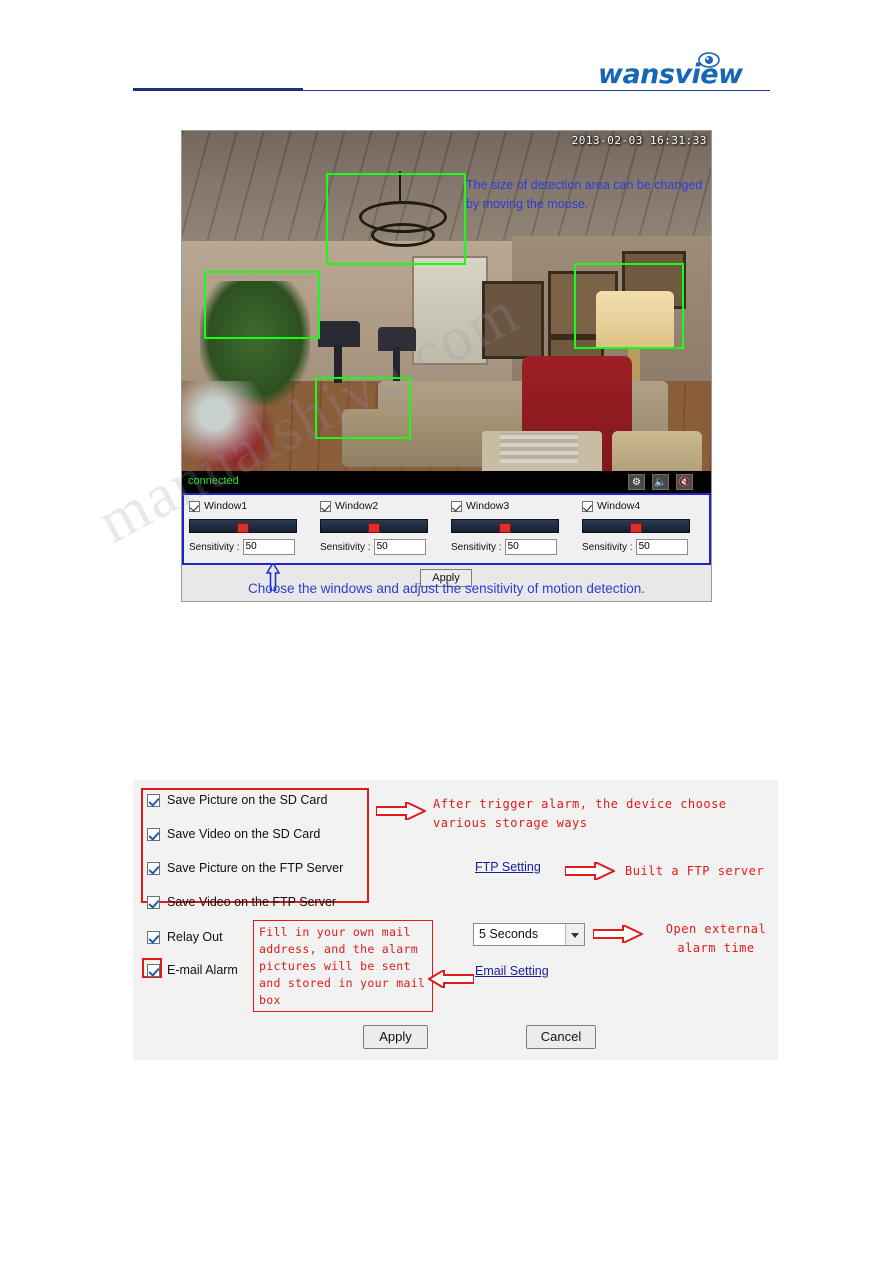 This screenshot has height=1263, width=893. What do you see at coordinates (226, 506) in the screenshot?
I see `window1-label: Window1` at bounding box center [226, 506].